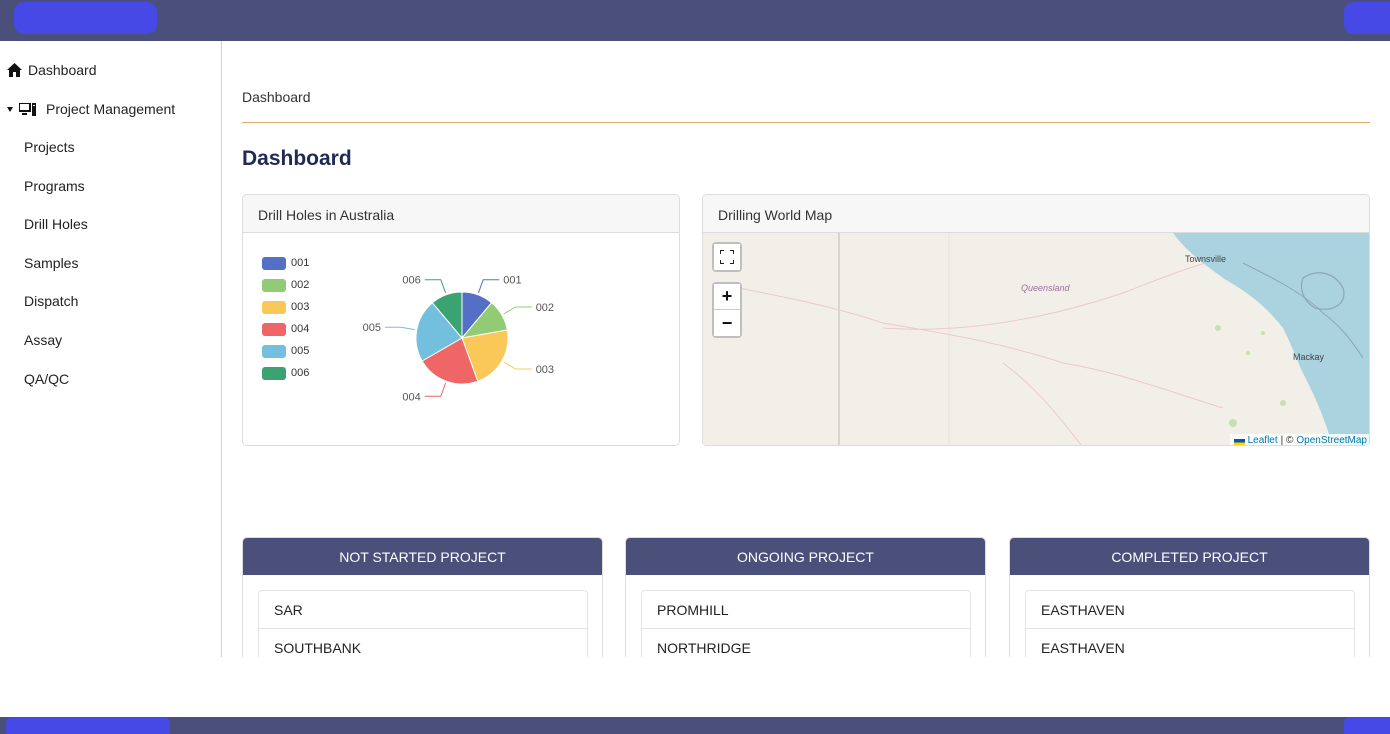 The height and width of the screenshot is (734, 1390). What do you see at coordinates (10, 109) in the screenshot?
I see `caret-down-icon` at bounding box center [10, 109].